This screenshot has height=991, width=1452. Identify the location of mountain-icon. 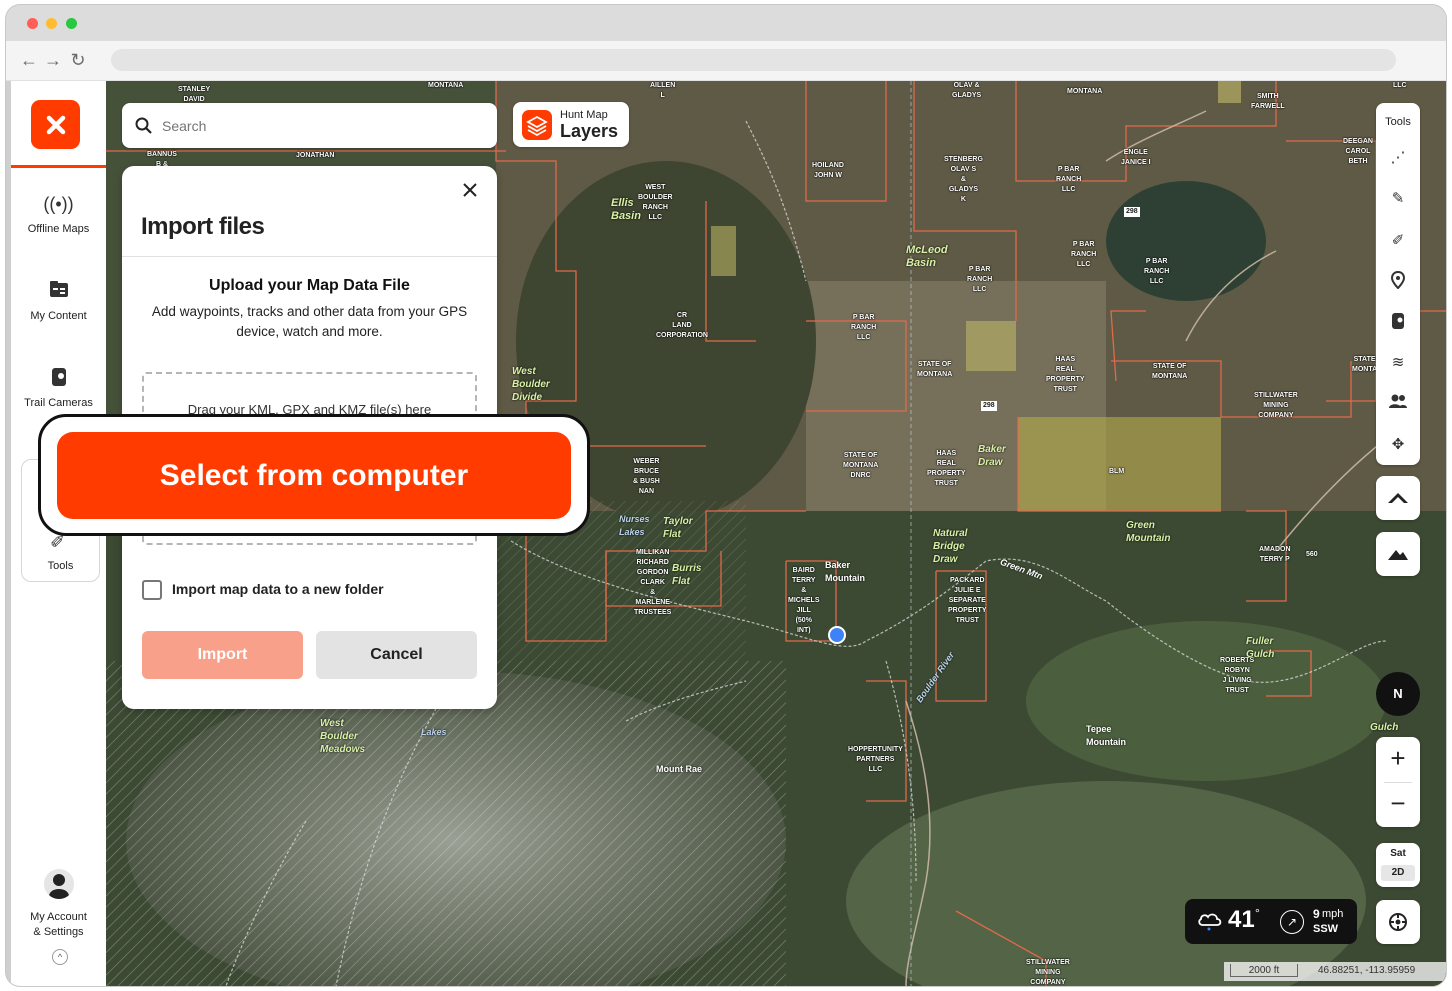
(1398, 555).